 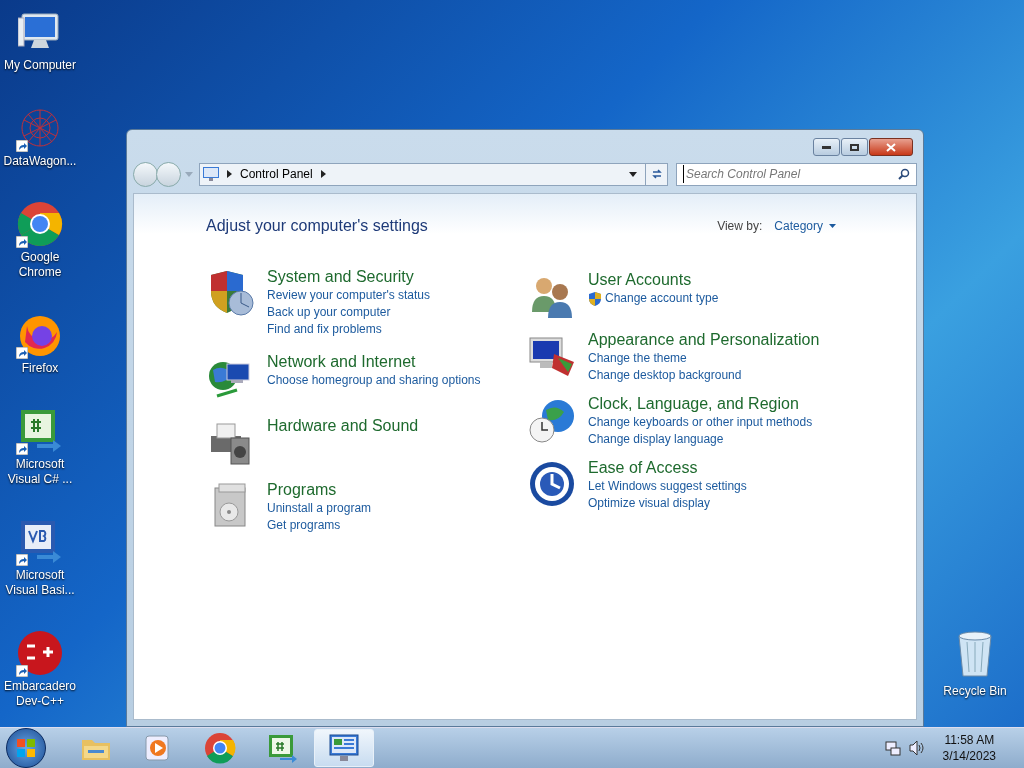 What do you see at coordinates (276, 174) in the screenshot?
I see `breadcrumb-item: Control Panel` at bounding box center [276, 174].